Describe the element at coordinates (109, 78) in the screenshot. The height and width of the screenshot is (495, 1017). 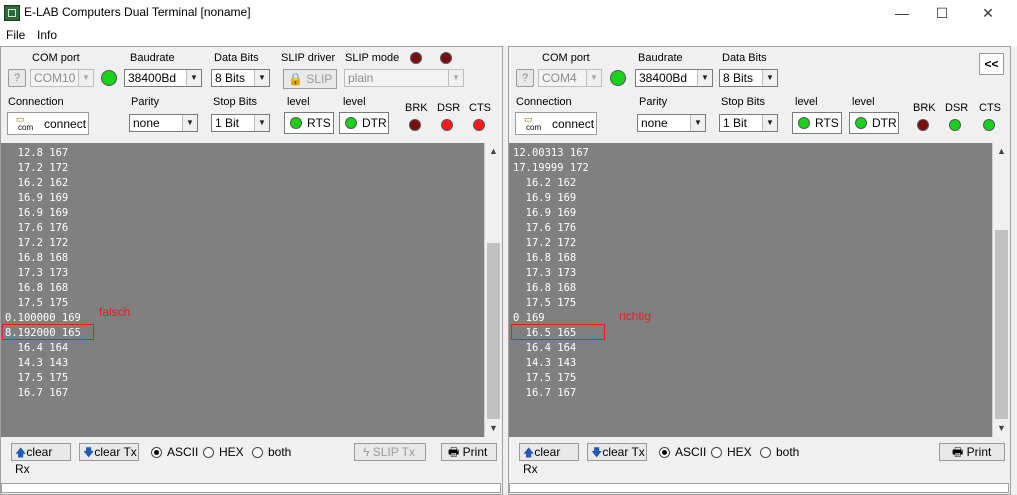
I see `port-status-led` at that location.